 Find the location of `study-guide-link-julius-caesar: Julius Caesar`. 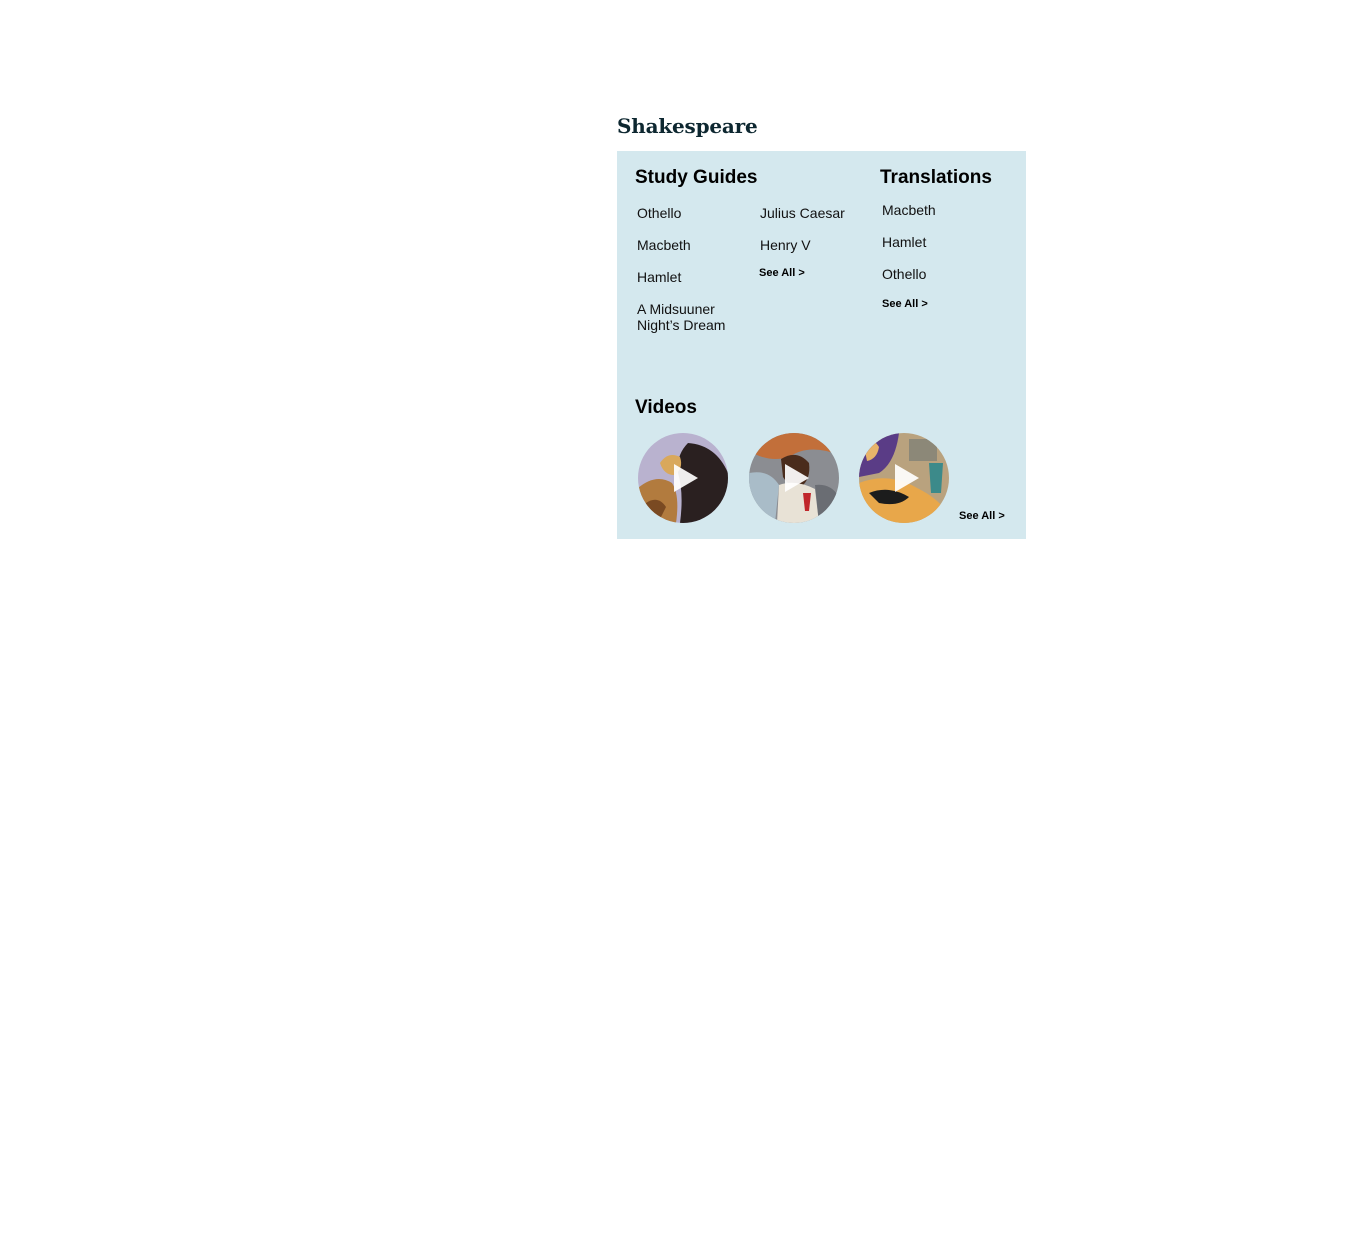

study-guide-link-julius-caesar: Julius Caesar is located at coordinates (802, 213).